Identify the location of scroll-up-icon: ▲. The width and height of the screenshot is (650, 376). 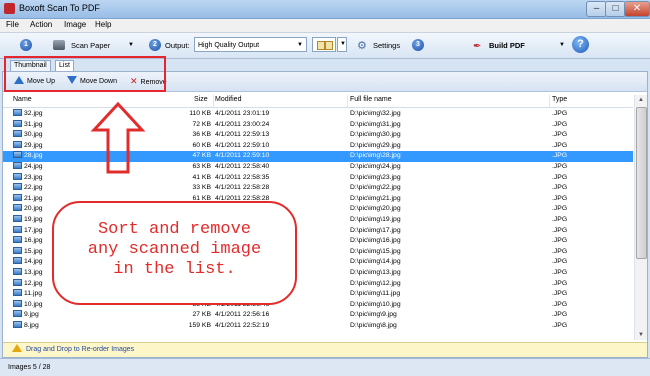
(641, 100).